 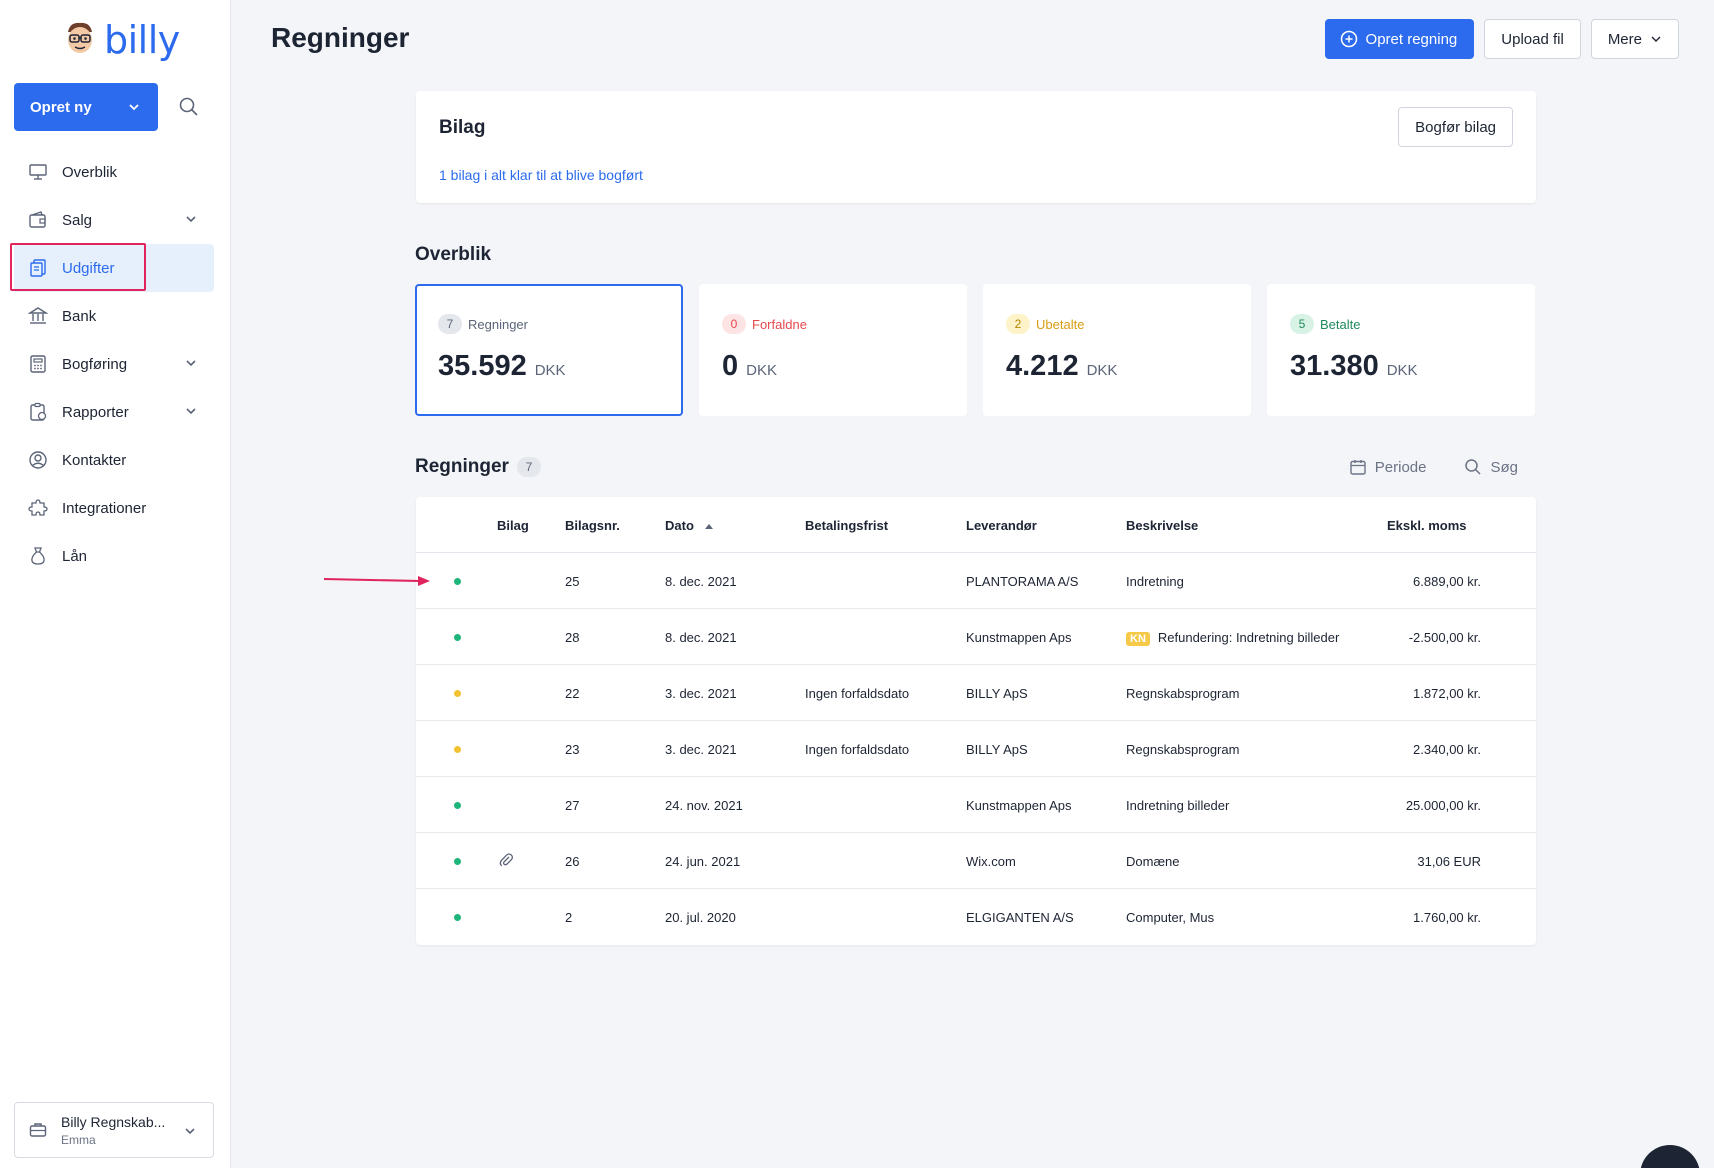 What do you see at coordinates (114, 412) in the screenshot?
I see `sidebar-item-rapporter: Rapporter` at bounding box center [114, 412].